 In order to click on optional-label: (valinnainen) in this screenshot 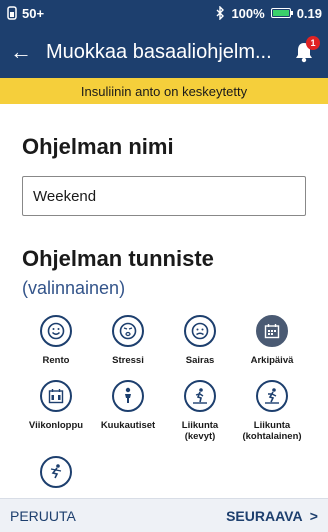, I will do `click(74, 288)`.